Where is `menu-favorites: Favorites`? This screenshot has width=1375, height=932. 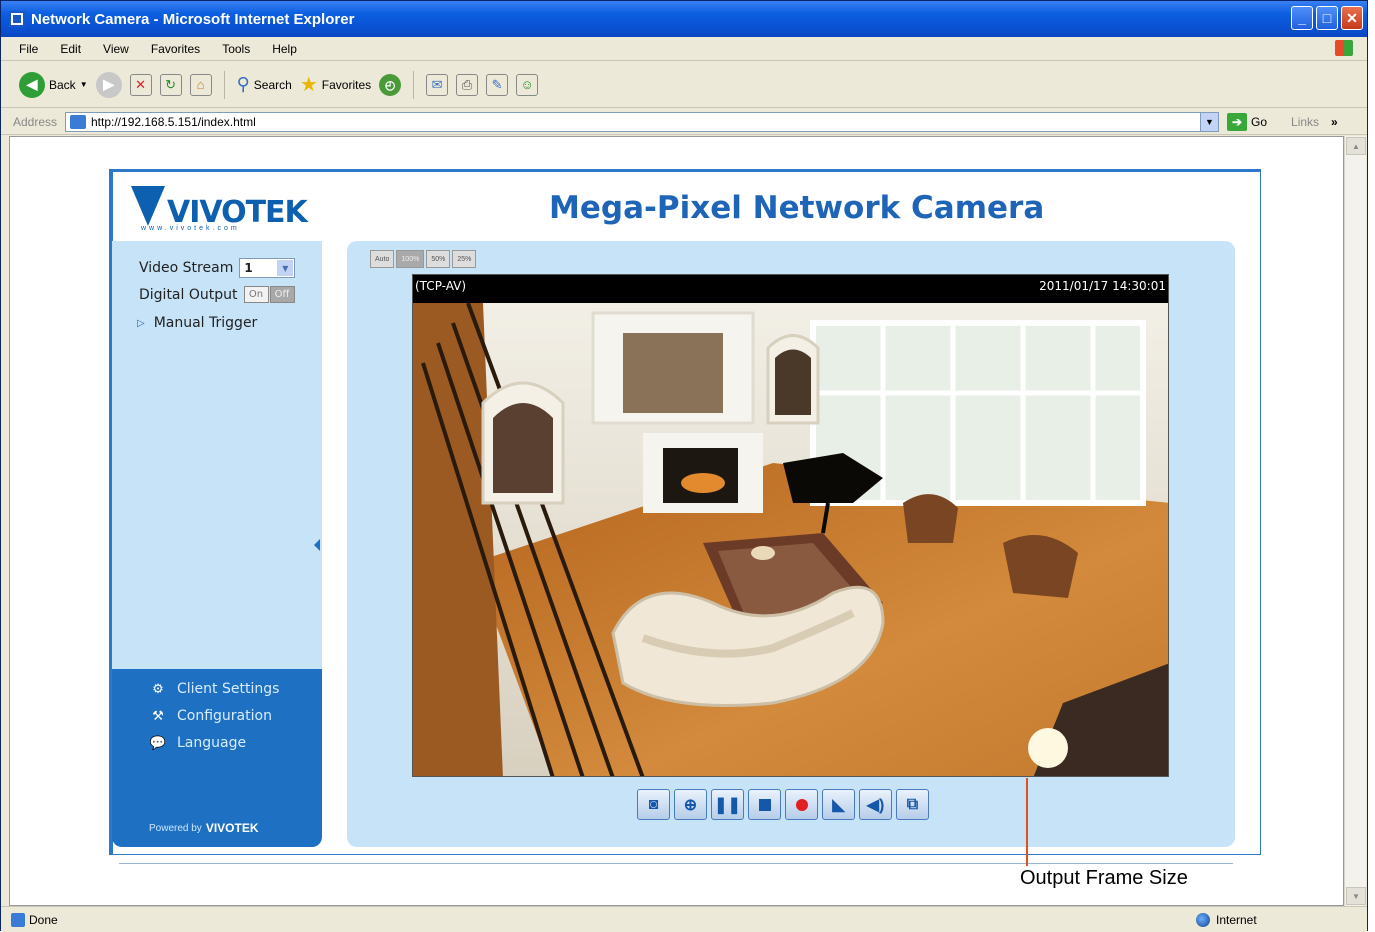 menu-favorites: Favorites is located at coordinates (175, 49).